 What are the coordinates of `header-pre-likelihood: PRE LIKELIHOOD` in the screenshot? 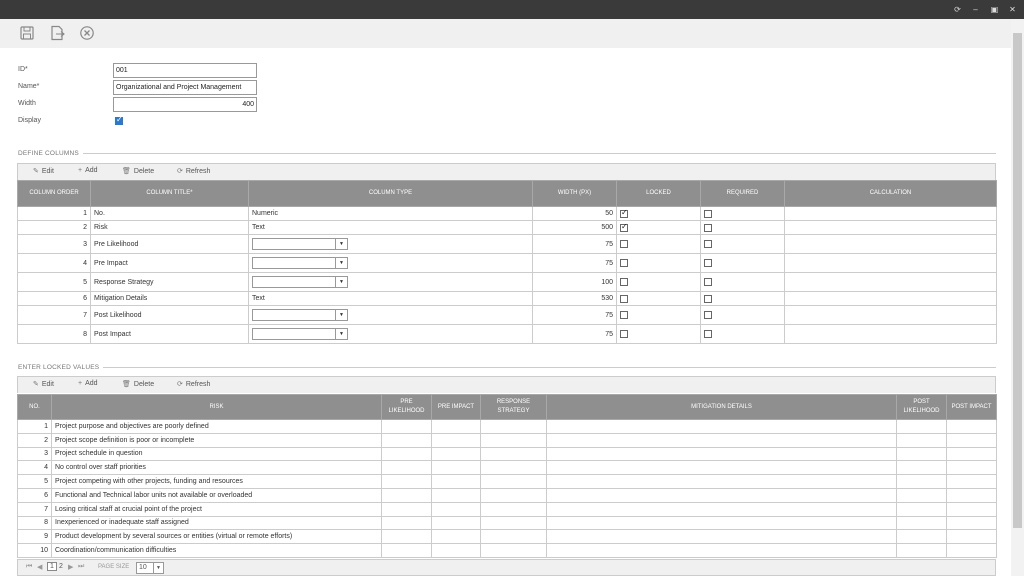 It's located at (406, 407).